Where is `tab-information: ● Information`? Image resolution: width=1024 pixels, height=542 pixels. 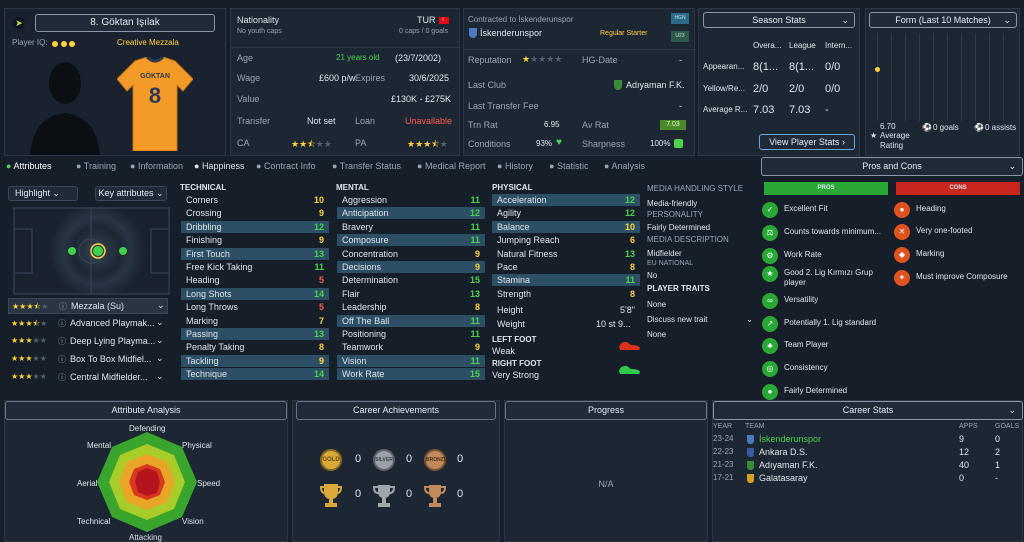
tab-information: ● Information is located at coordinates (156, 166).